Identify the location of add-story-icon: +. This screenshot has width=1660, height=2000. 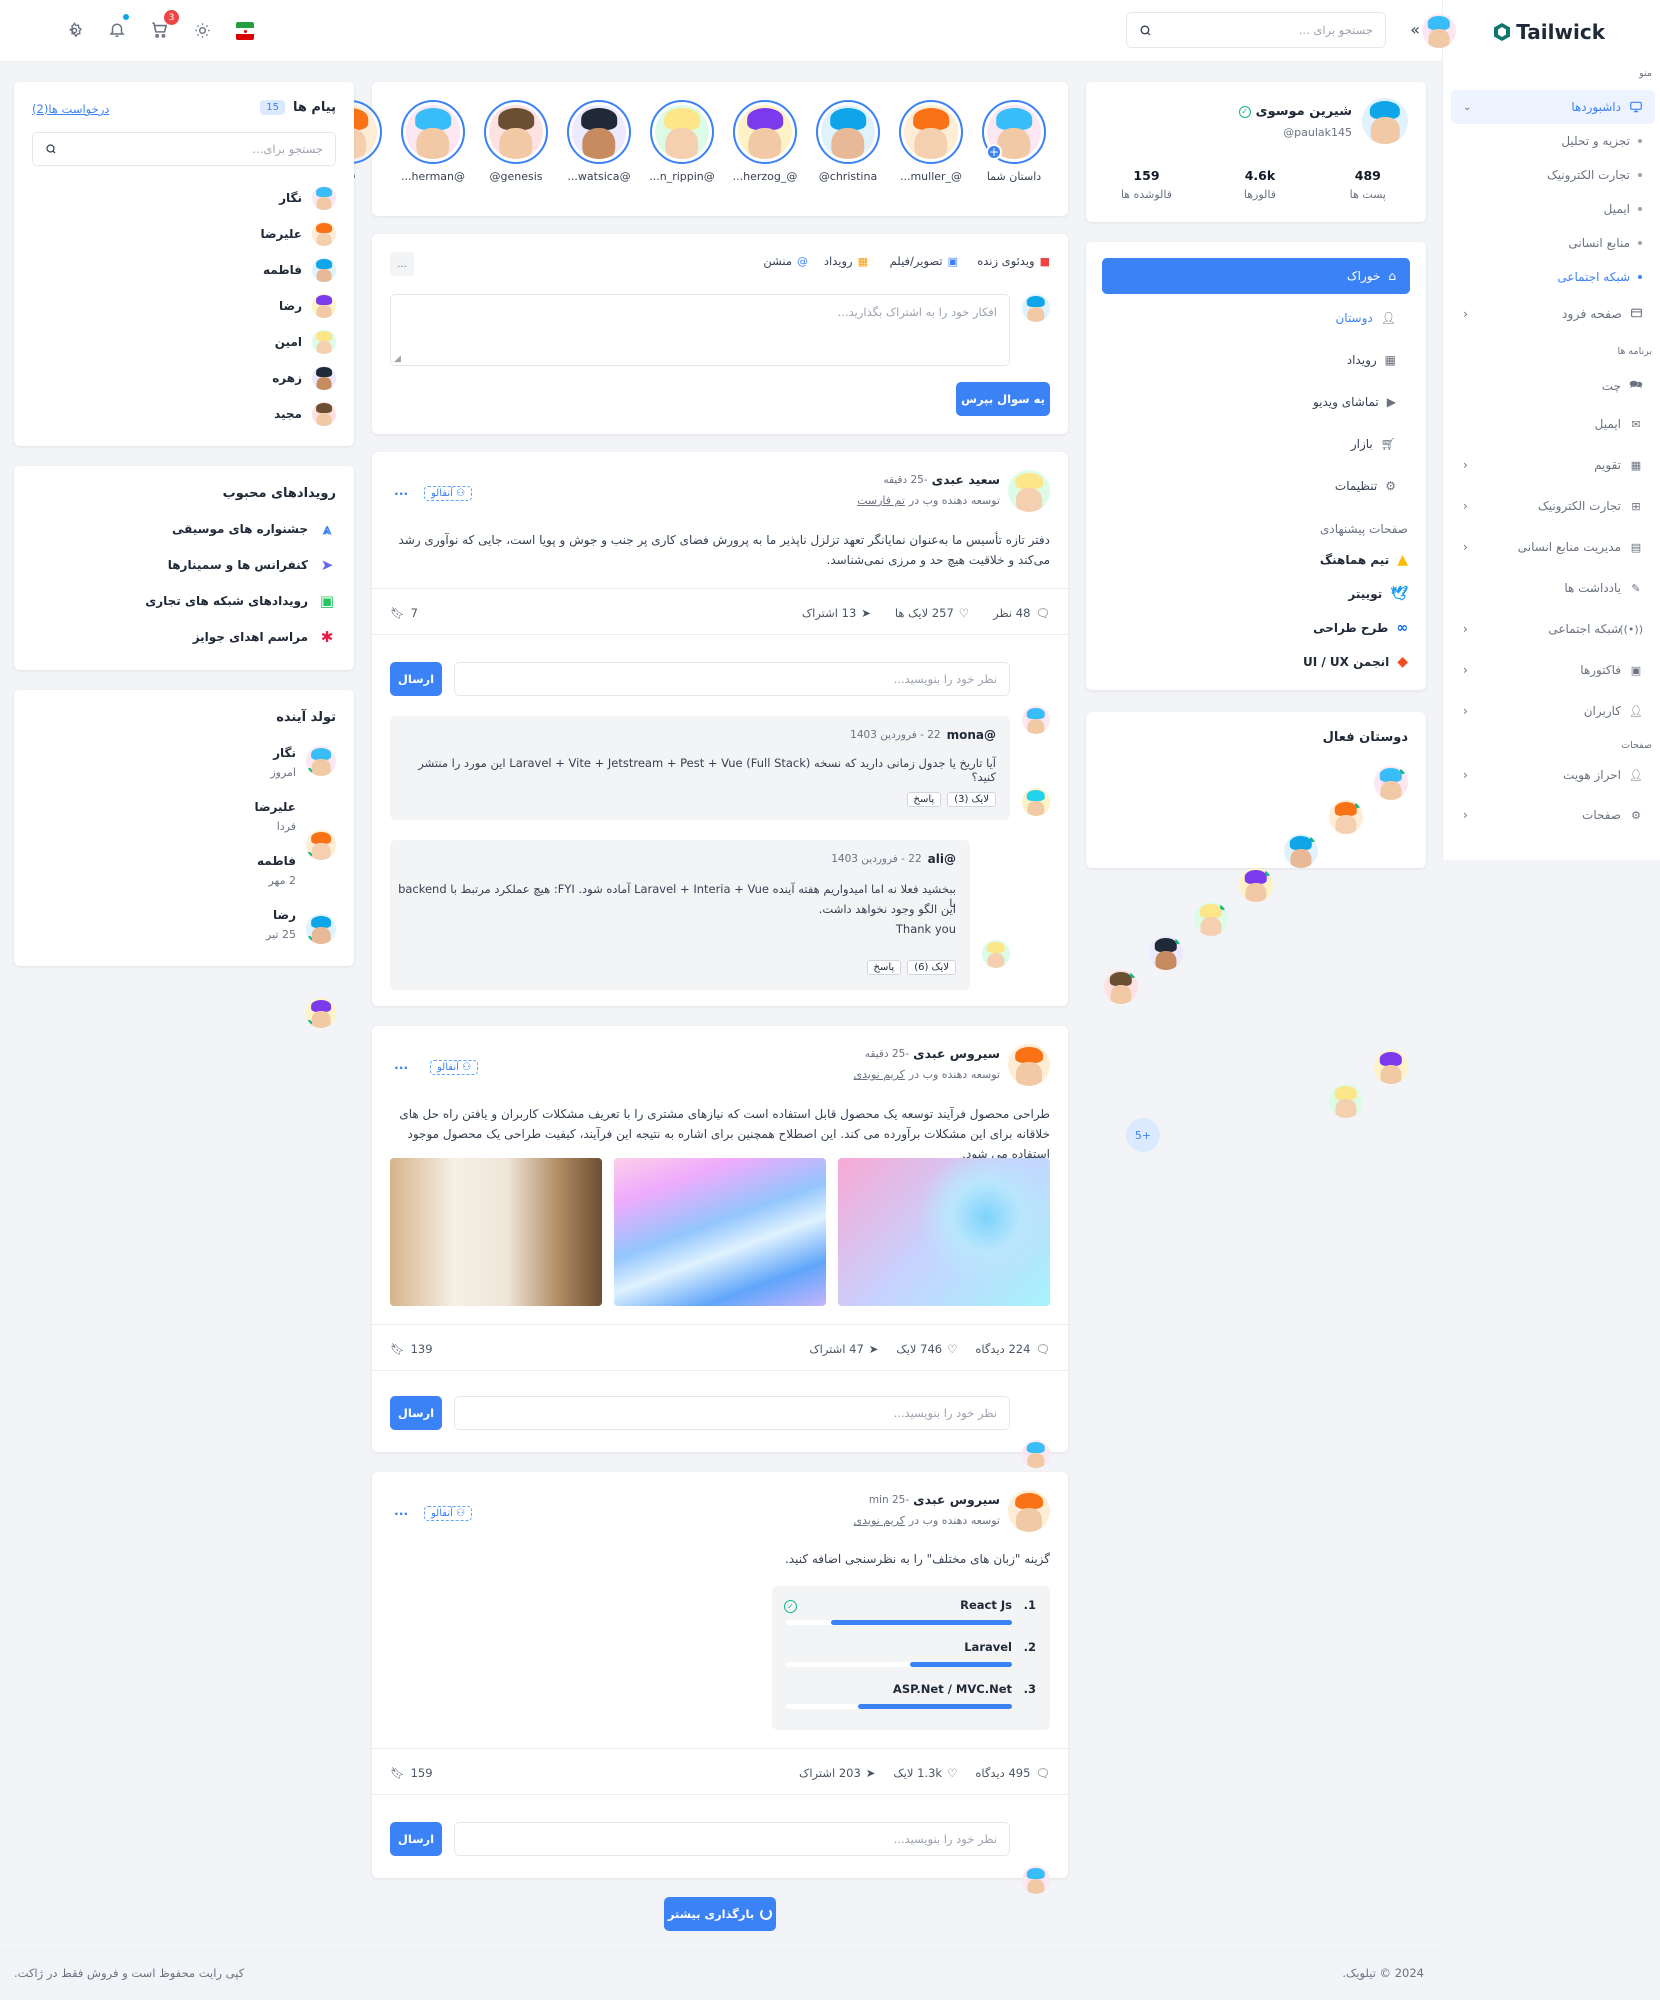
(994, 152).